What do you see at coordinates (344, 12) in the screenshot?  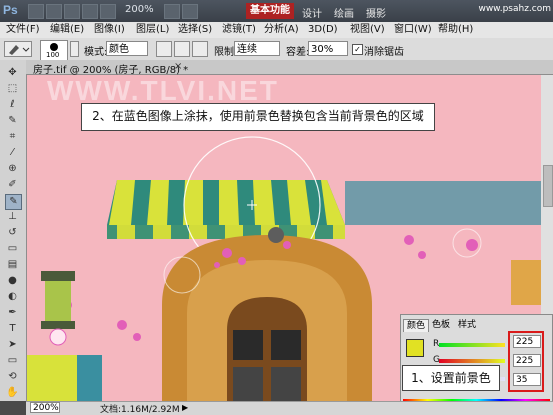 I see `workspace-tab-painting: 绘画` at bounding box center [344, 12].